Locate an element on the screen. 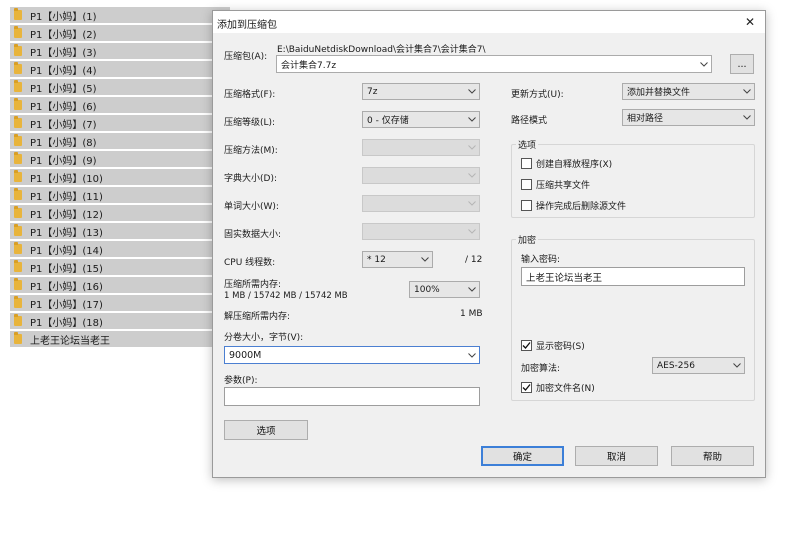 The width and height of the screenshot is (800, 533). file-name: P1【小妈】(7) is located at coordinates (63, 125).